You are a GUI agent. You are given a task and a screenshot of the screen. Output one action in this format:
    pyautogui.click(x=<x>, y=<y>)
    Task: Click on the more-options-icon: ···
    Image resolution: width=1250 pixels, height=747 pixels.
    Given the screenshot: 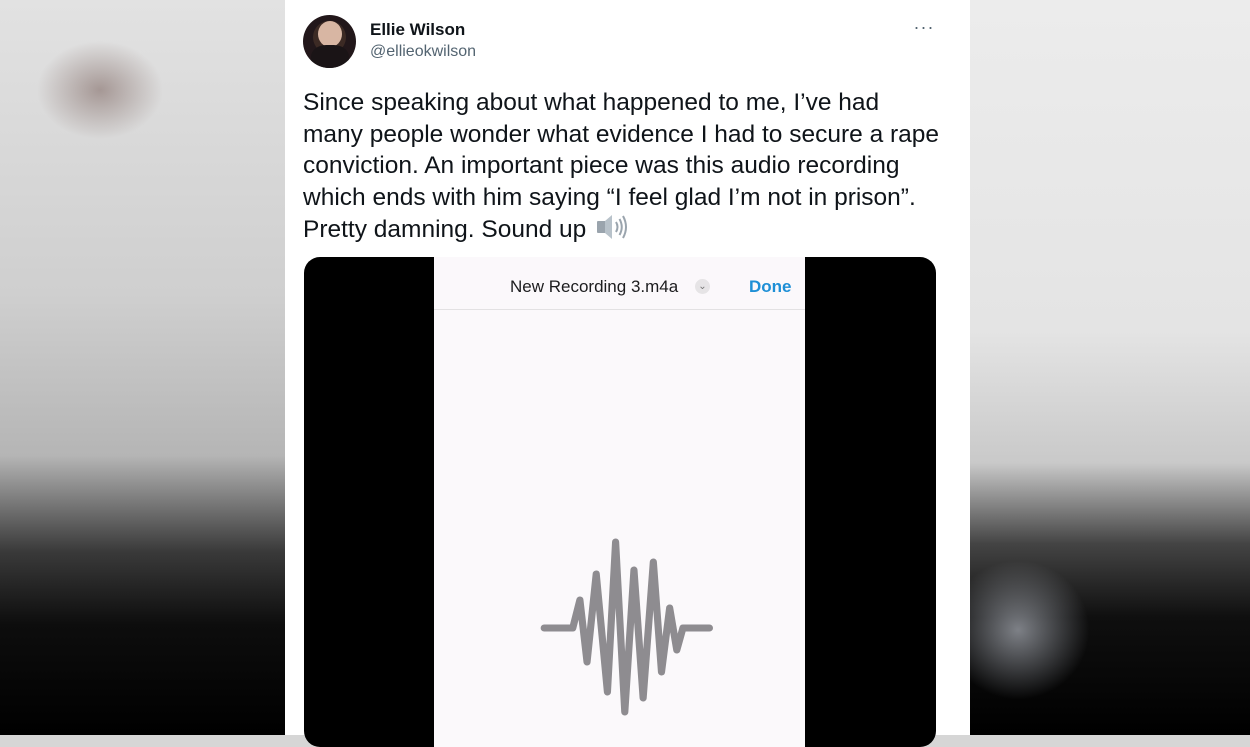 What is the action you would take?
    pyautogui.click(x=924, y=27)
    